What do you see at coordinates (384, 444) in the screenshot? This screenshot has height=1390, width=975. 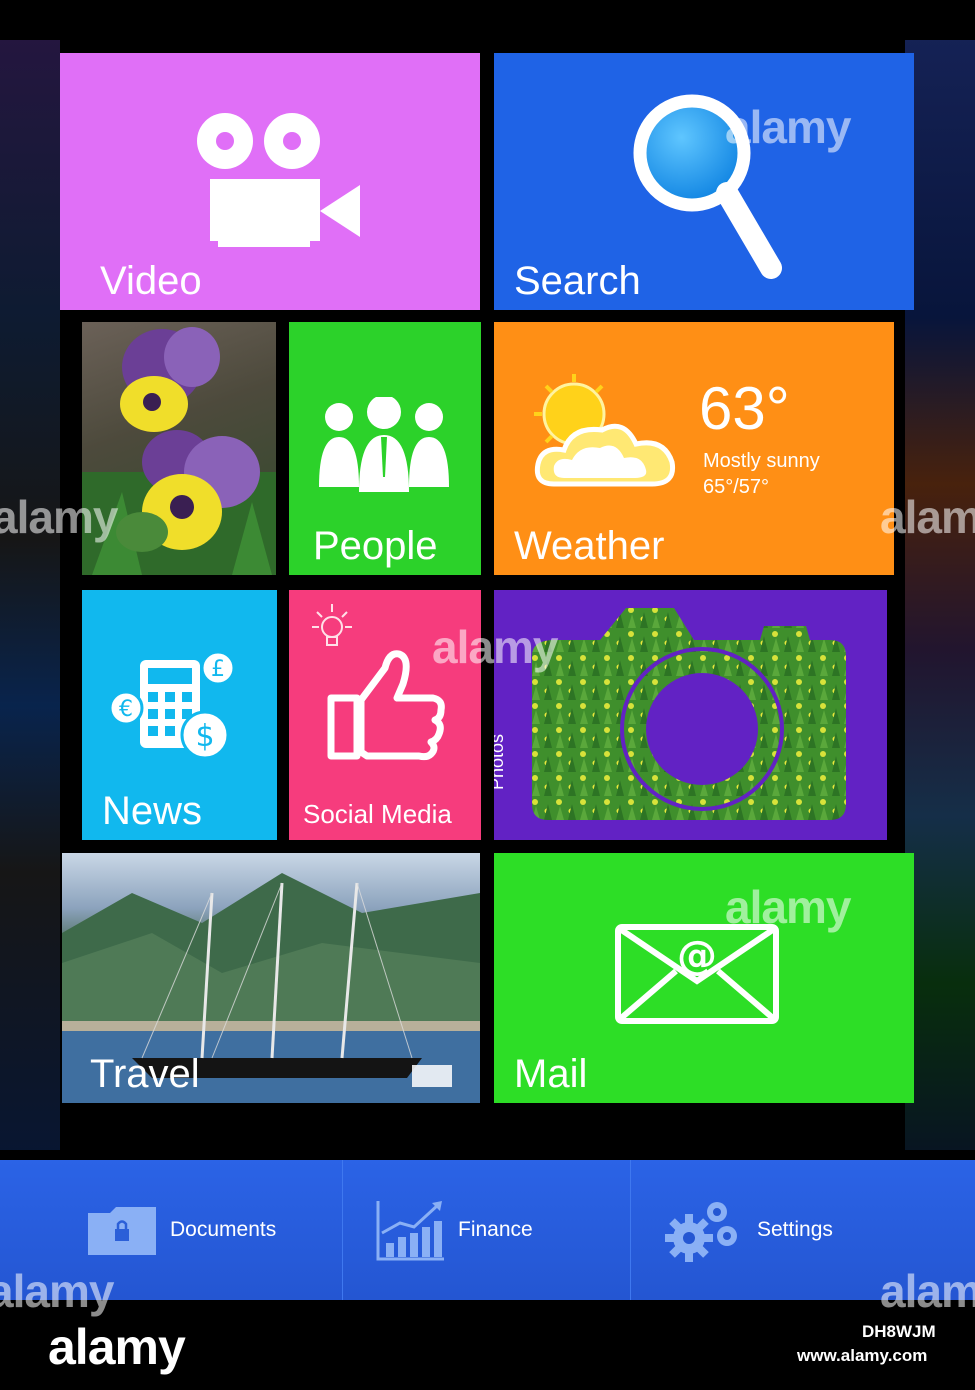 I see `people-group-icon` at bounding box center [384, 444].